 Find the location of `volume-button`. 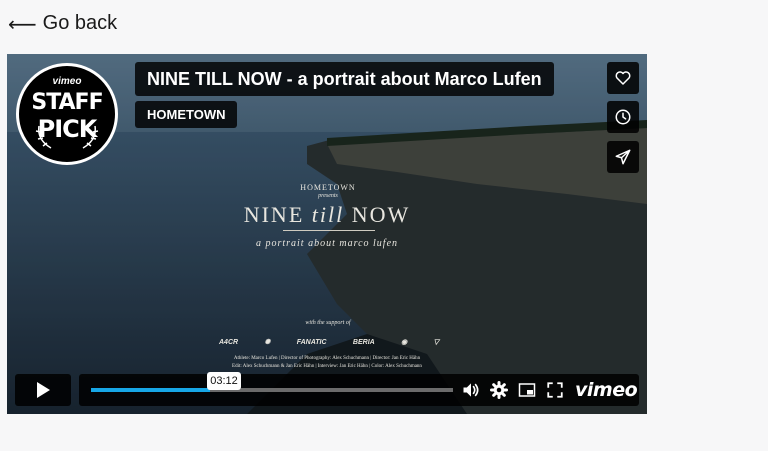

volume-button is located at coordinates (471, 390).